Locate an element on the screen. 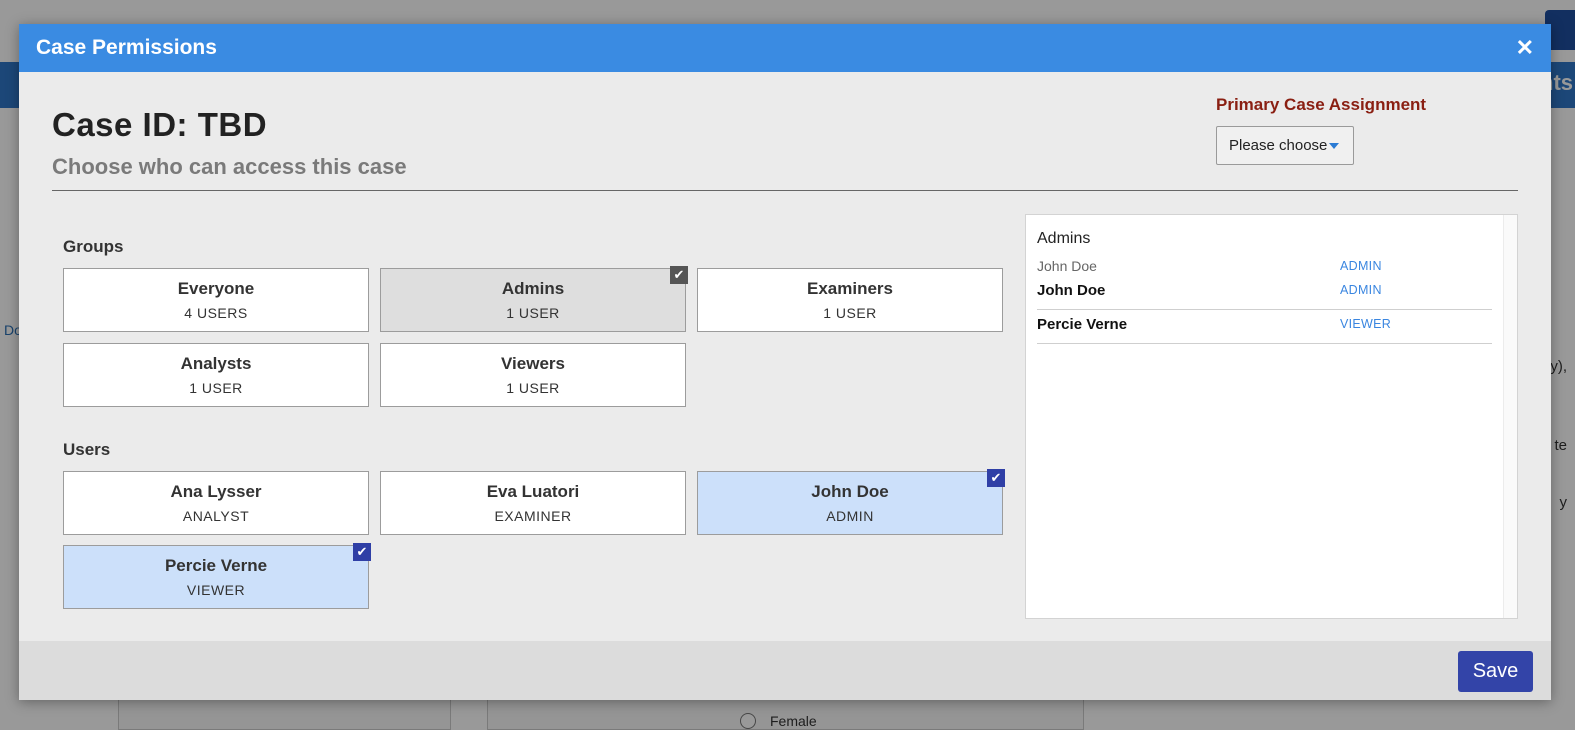  group-card-viewers: Viewers 1 USER is located at coordinates (533, 375).